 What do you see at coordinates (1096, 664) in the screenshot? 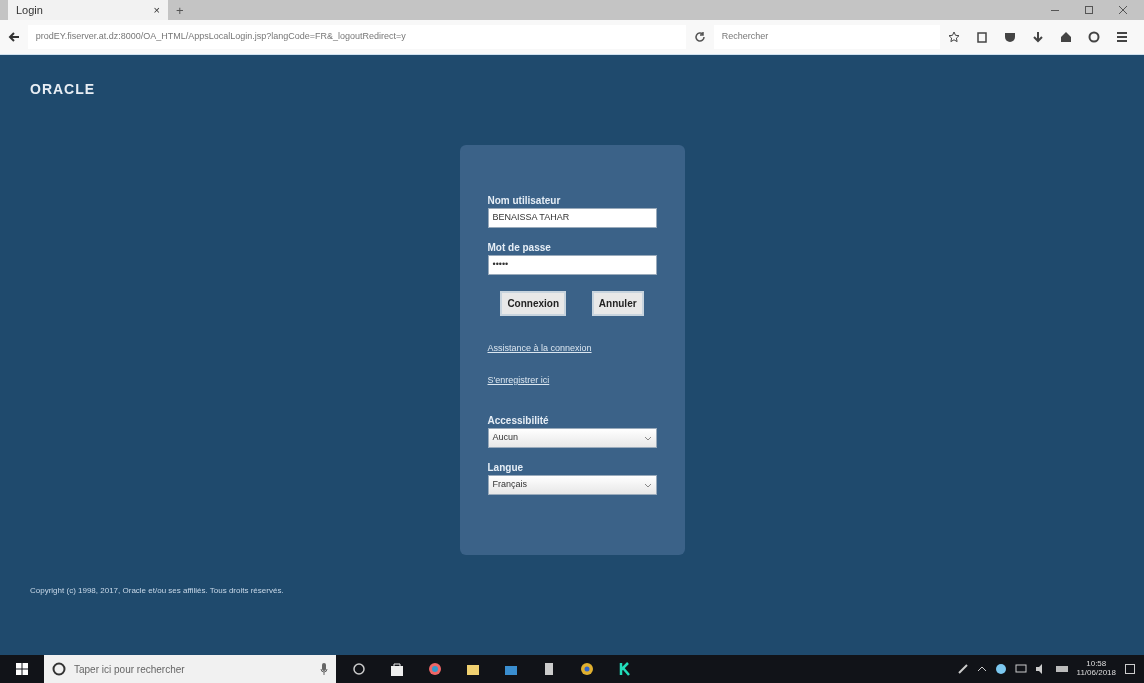
I see `clock-time: 10:58` at bounding box center [1096, 664].